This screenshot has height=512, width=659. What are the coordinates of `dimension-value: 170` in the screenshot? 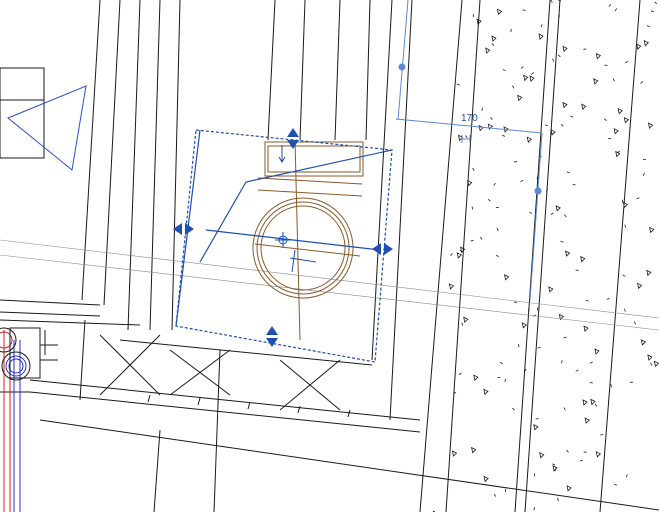 It's located at (469, 118).